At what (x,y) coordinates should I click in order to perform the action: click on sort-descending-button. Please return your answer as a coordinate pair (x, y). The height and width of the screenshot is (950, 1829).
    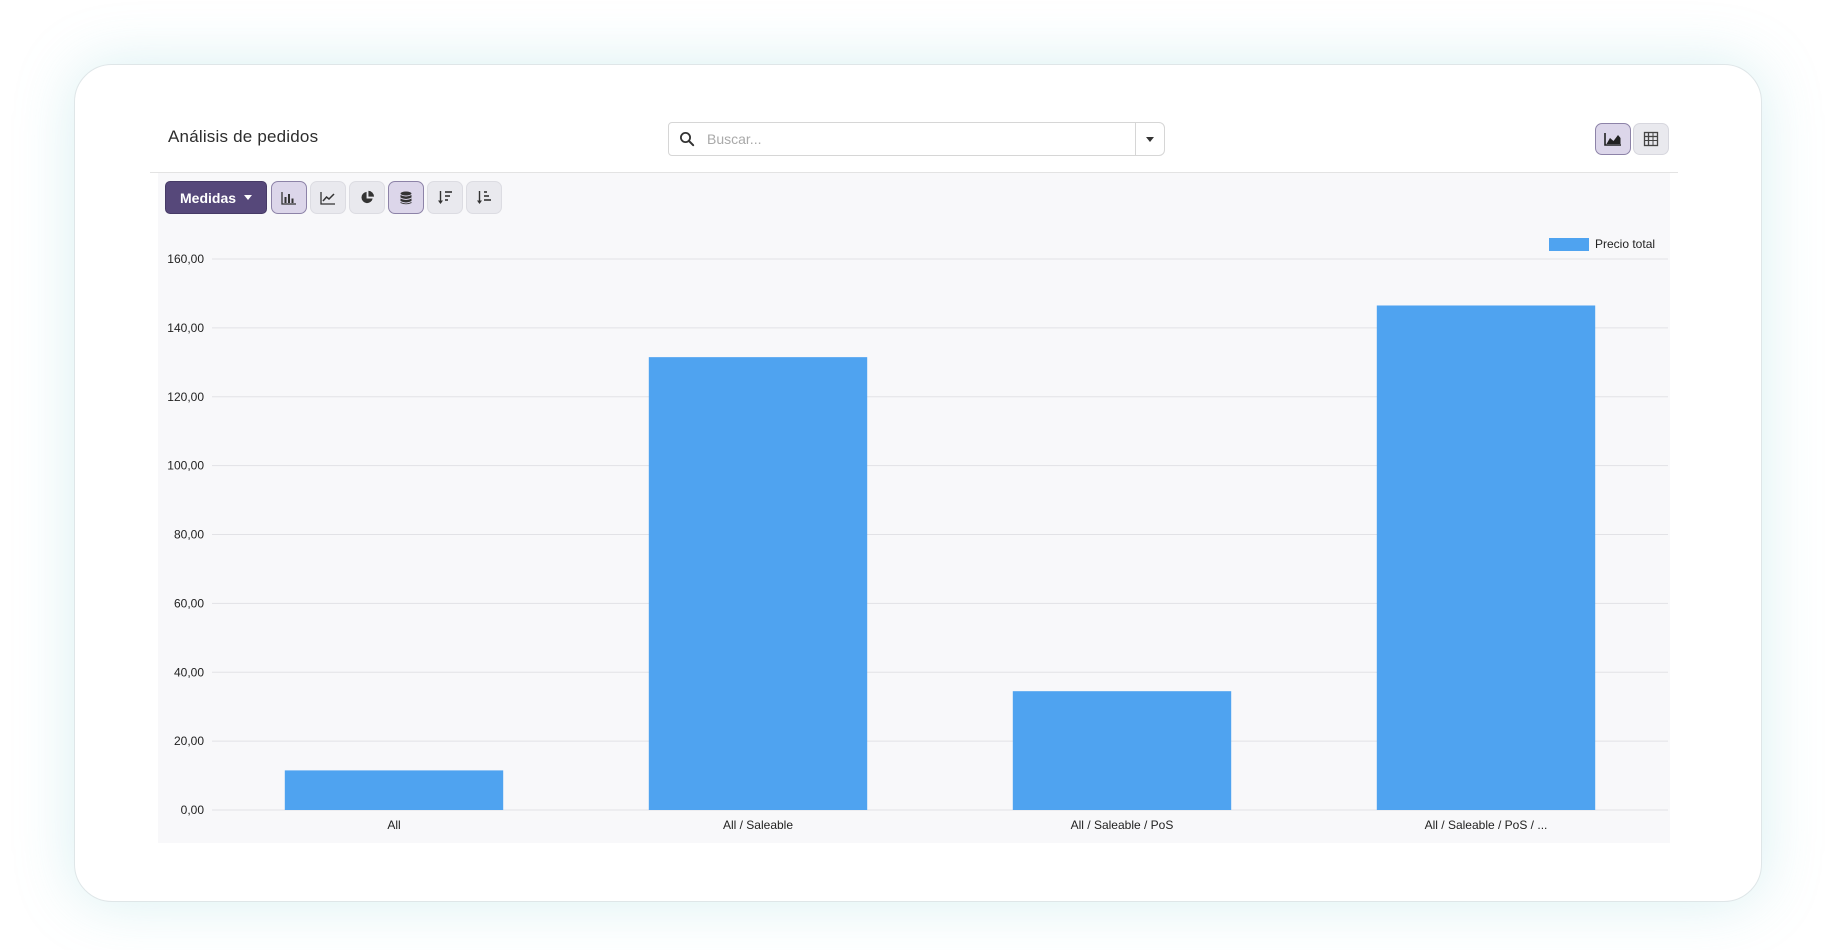
    Looking at the image, I should click on (445, 197).